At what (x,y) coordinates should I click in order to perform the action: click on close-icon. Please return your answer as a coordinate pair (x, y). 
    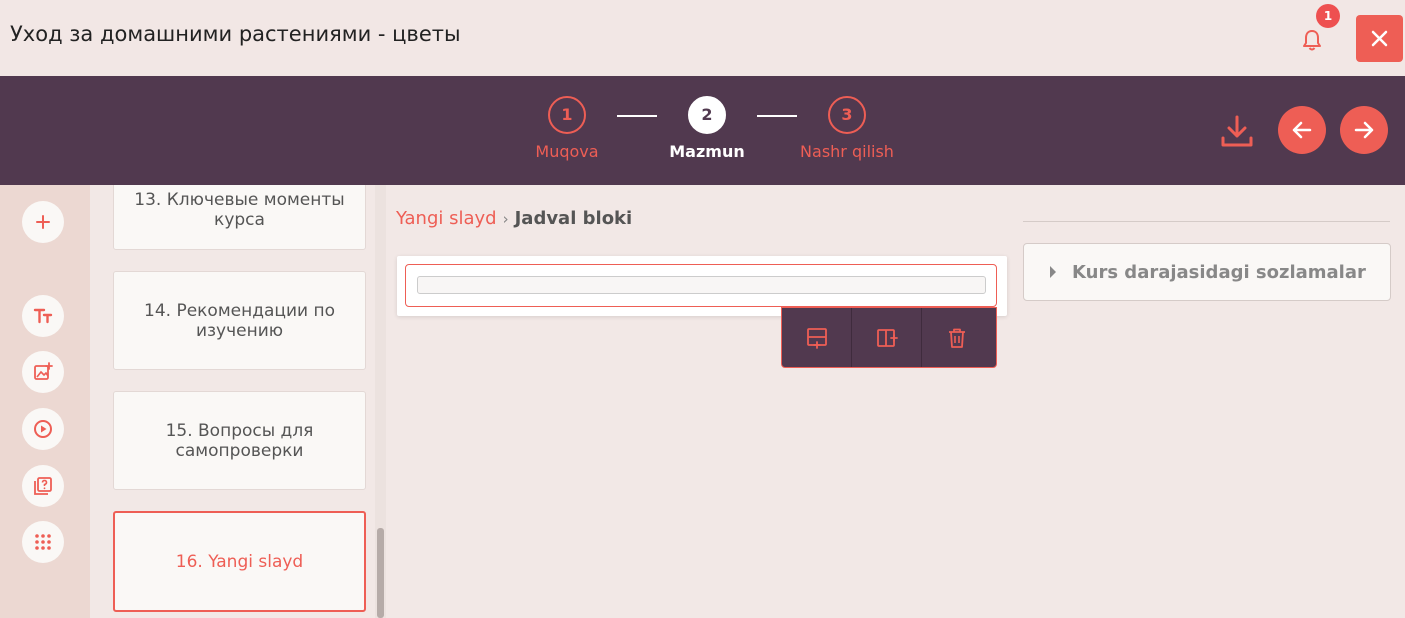
    Looking at the image, I should click on (1379, 38).